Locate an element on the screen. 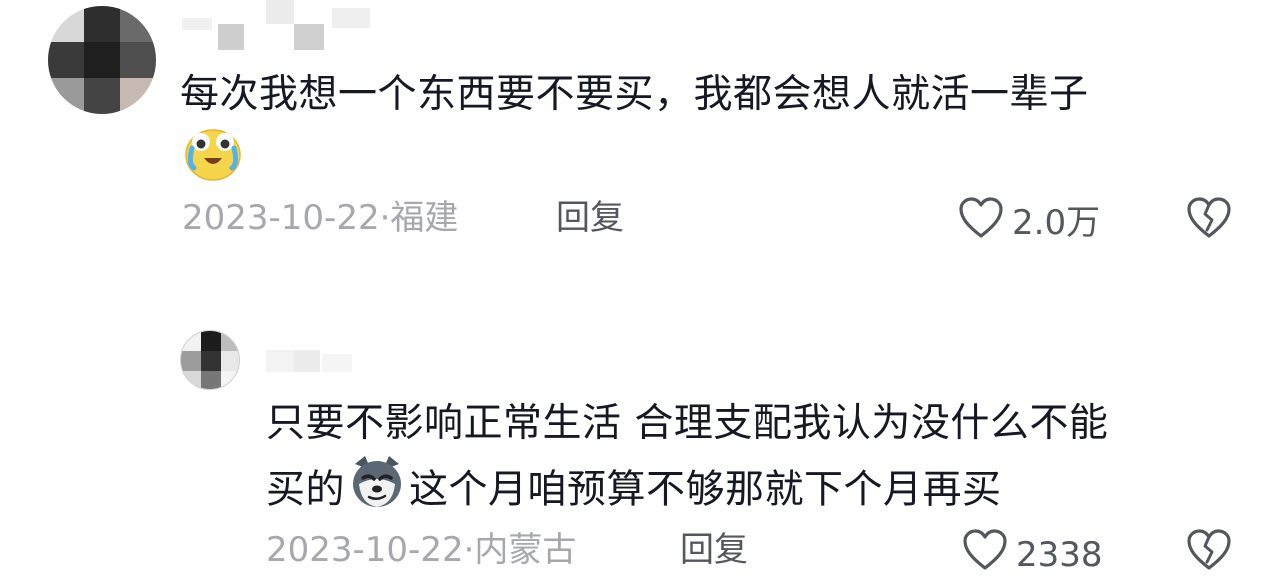  comment-text-segment: 买的 is located at coordinates (306, 490).